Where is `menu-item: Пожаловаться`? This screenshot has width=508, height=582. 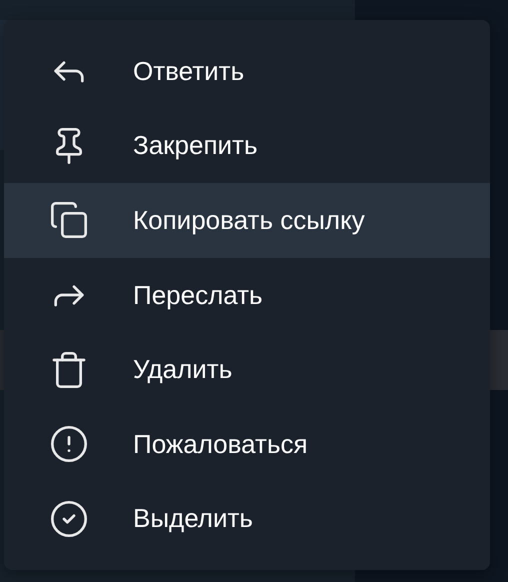
menu-item: Пожаловаться is located at coordinates (247, 444).